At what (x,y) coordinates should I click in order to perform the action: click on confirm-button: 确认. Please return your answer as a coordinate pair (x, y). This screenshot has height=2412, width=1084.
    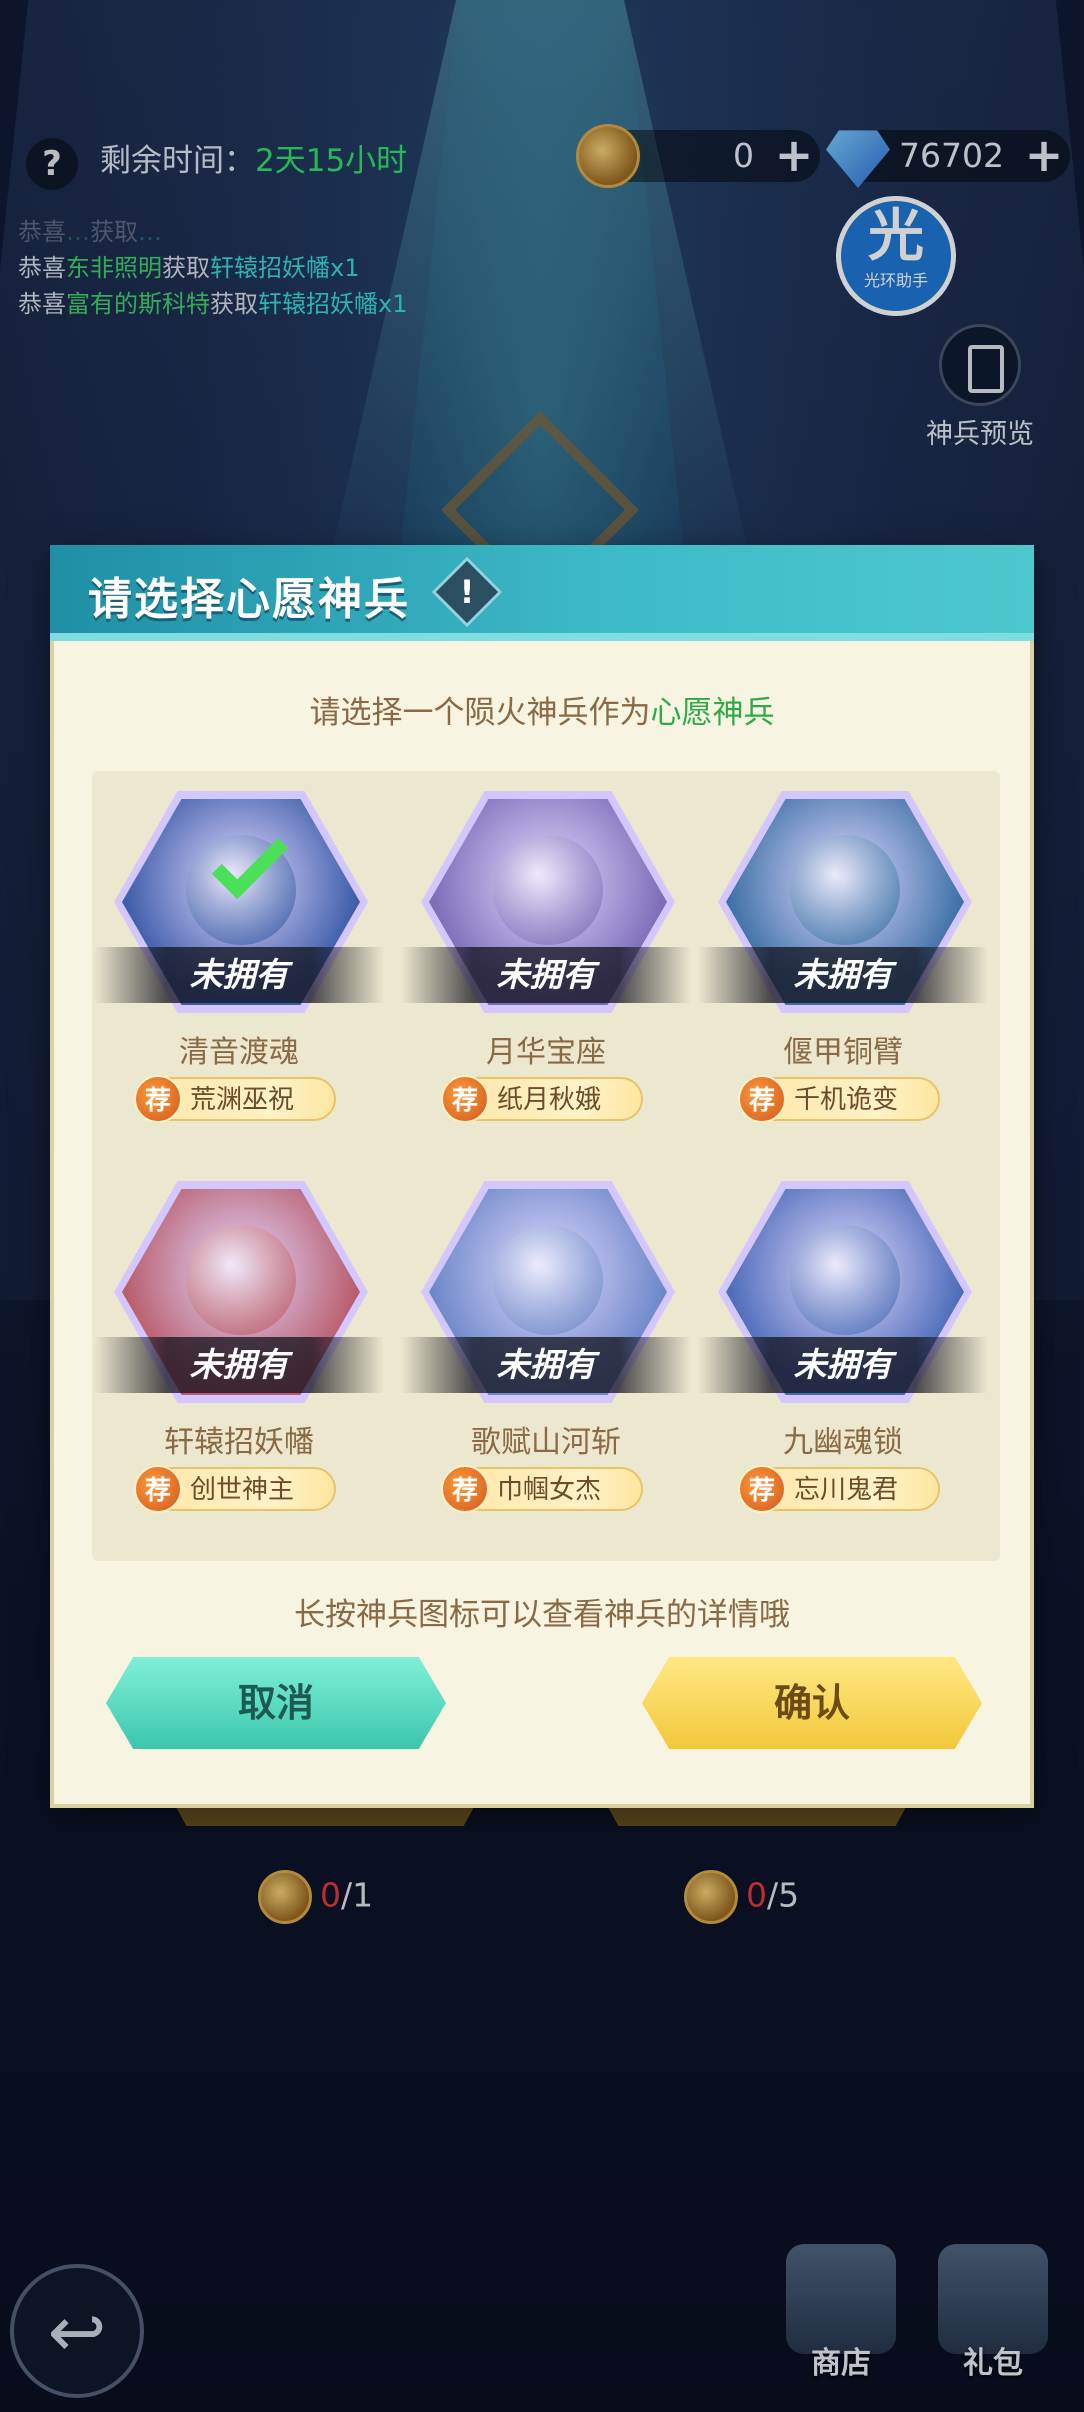
    Looking at the image, I should click on (812, 1703).